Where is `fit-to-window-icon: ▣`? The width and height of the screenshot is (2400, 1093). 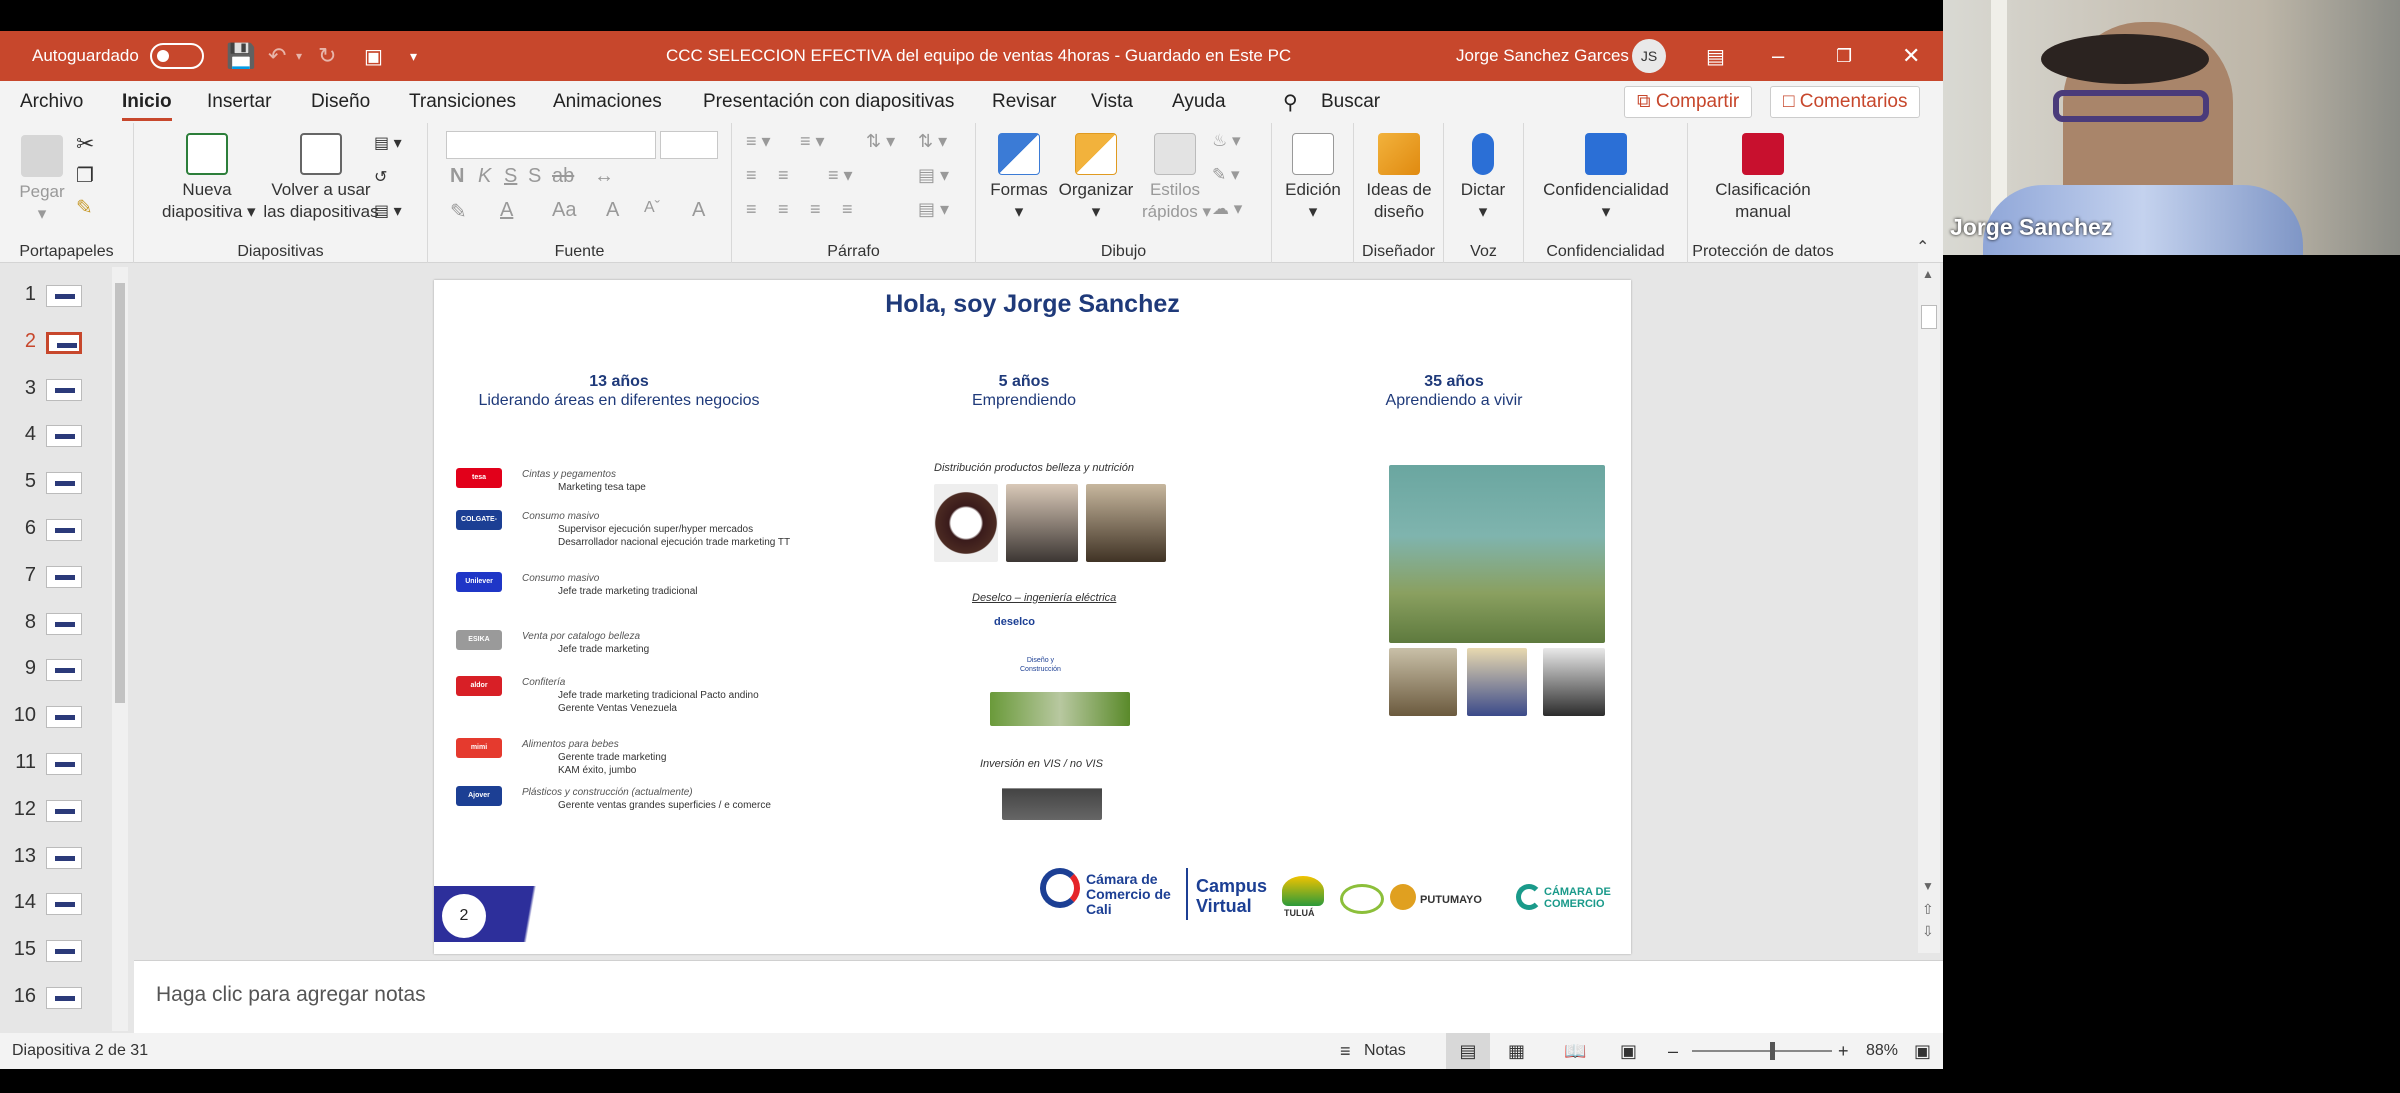 fit-to-window-icon: ▣ is located at coordinates (1922, 1051).